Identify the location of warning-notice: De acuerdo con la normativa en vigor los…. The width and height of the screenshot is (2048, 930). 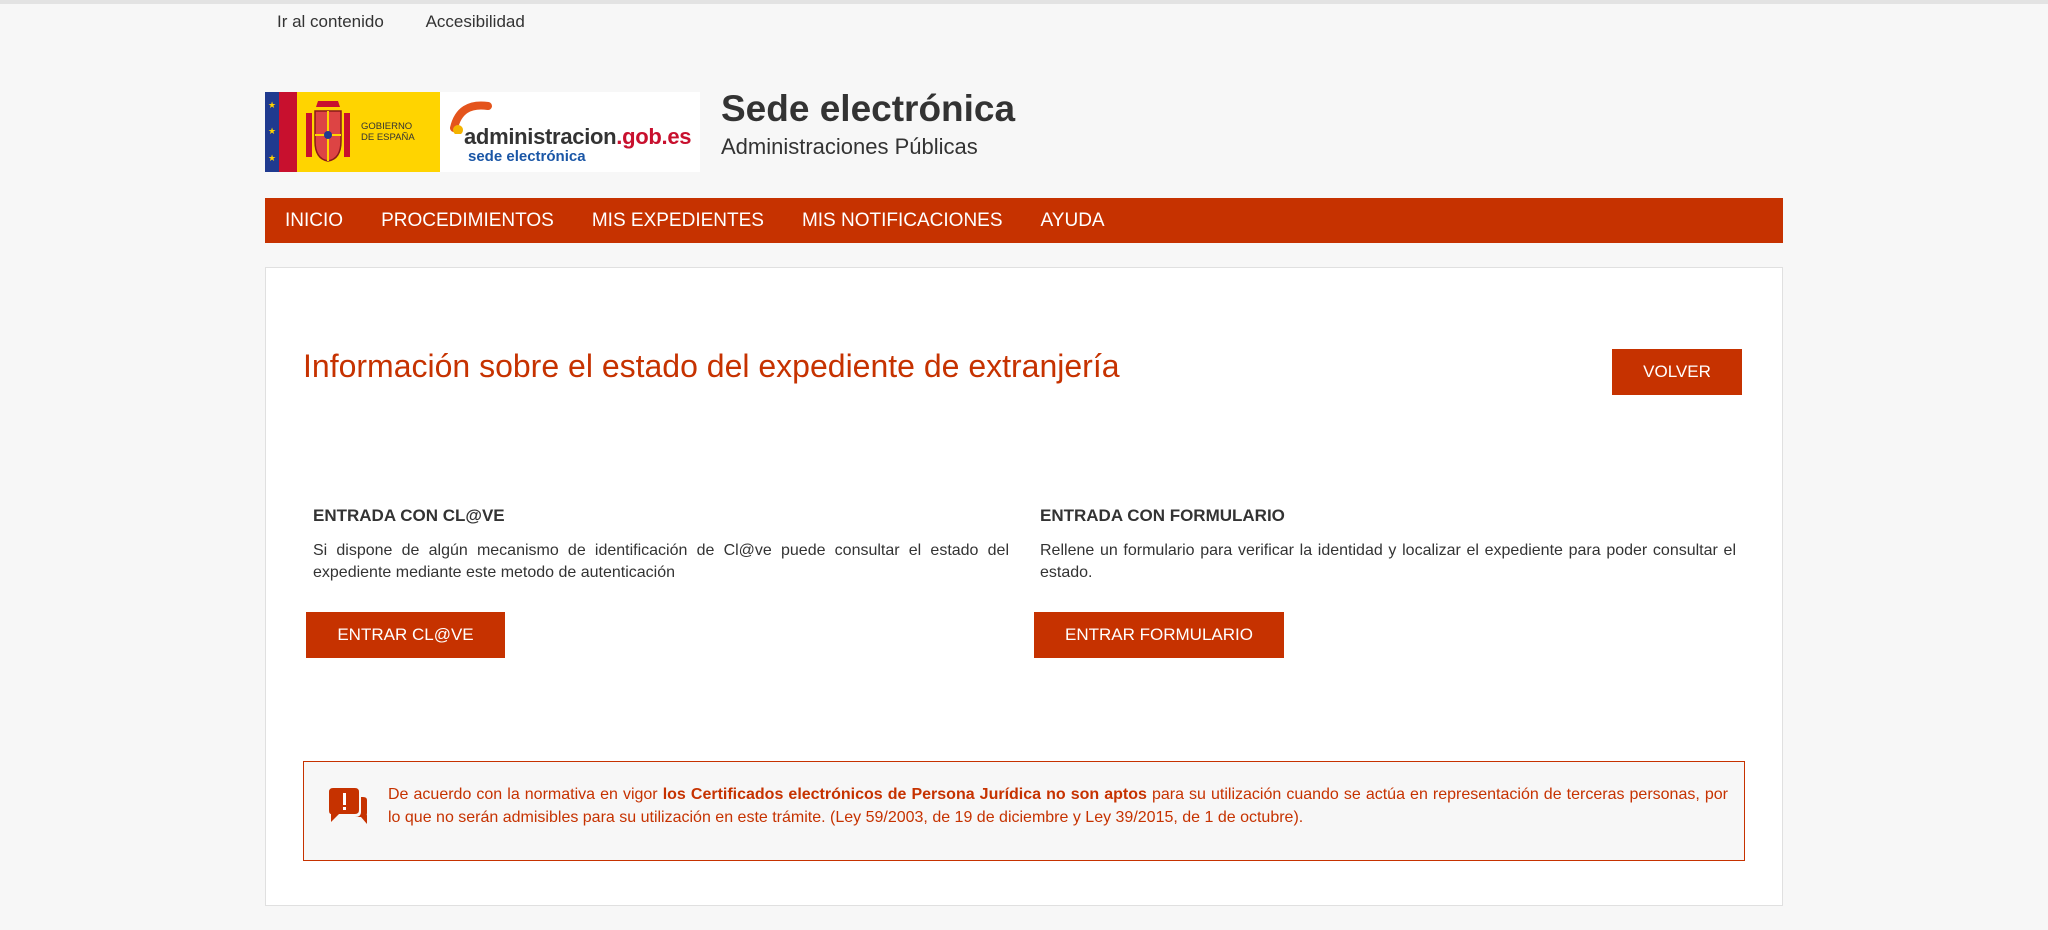
(1024, 811).